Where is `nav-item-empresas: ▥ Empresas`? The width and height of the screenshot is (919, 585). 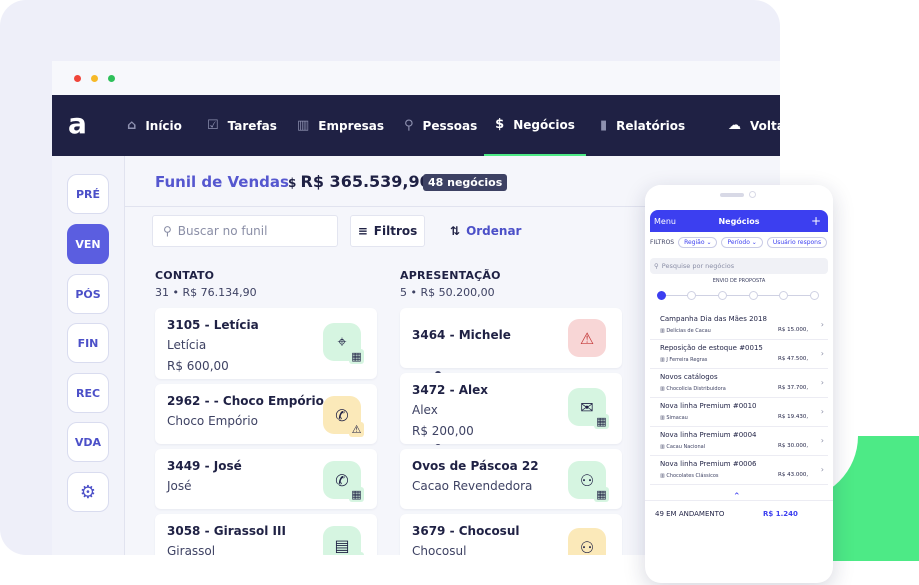 nav-item-empresas: ▥ Empresas is located at coordinates (340, 125).